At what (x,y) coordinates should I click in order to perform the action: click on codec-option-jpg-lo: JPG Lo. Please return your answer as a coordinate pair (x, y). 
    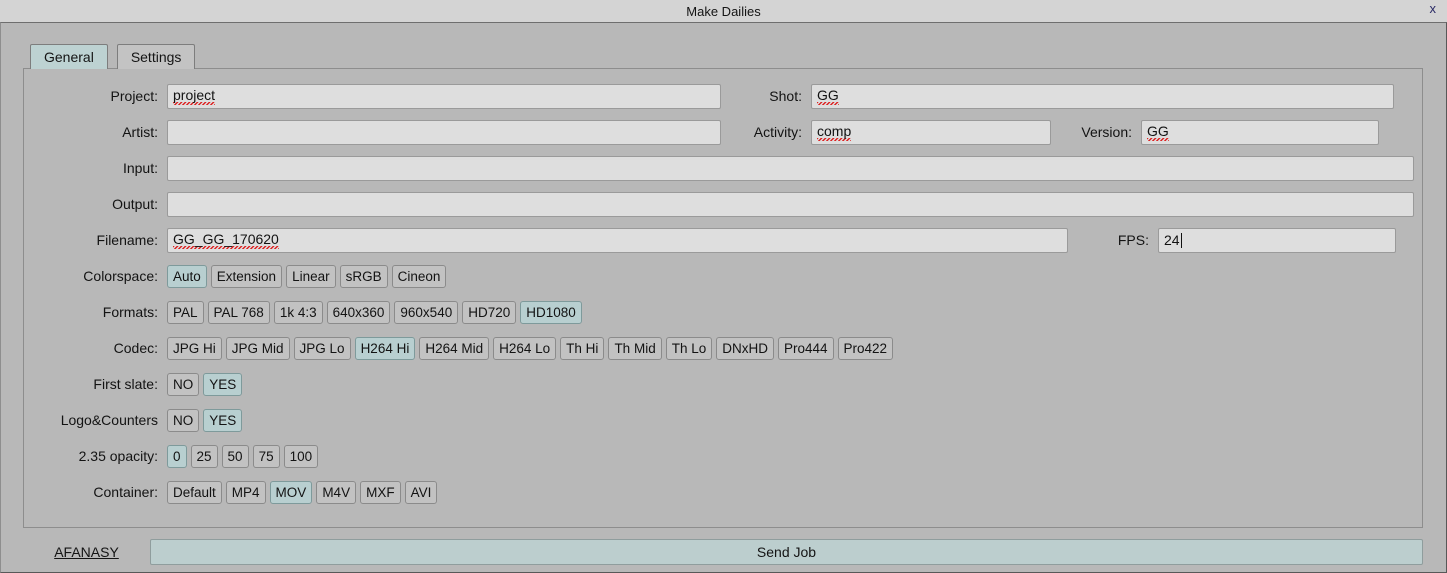
    Looking at the image, I should click on (322, 348).